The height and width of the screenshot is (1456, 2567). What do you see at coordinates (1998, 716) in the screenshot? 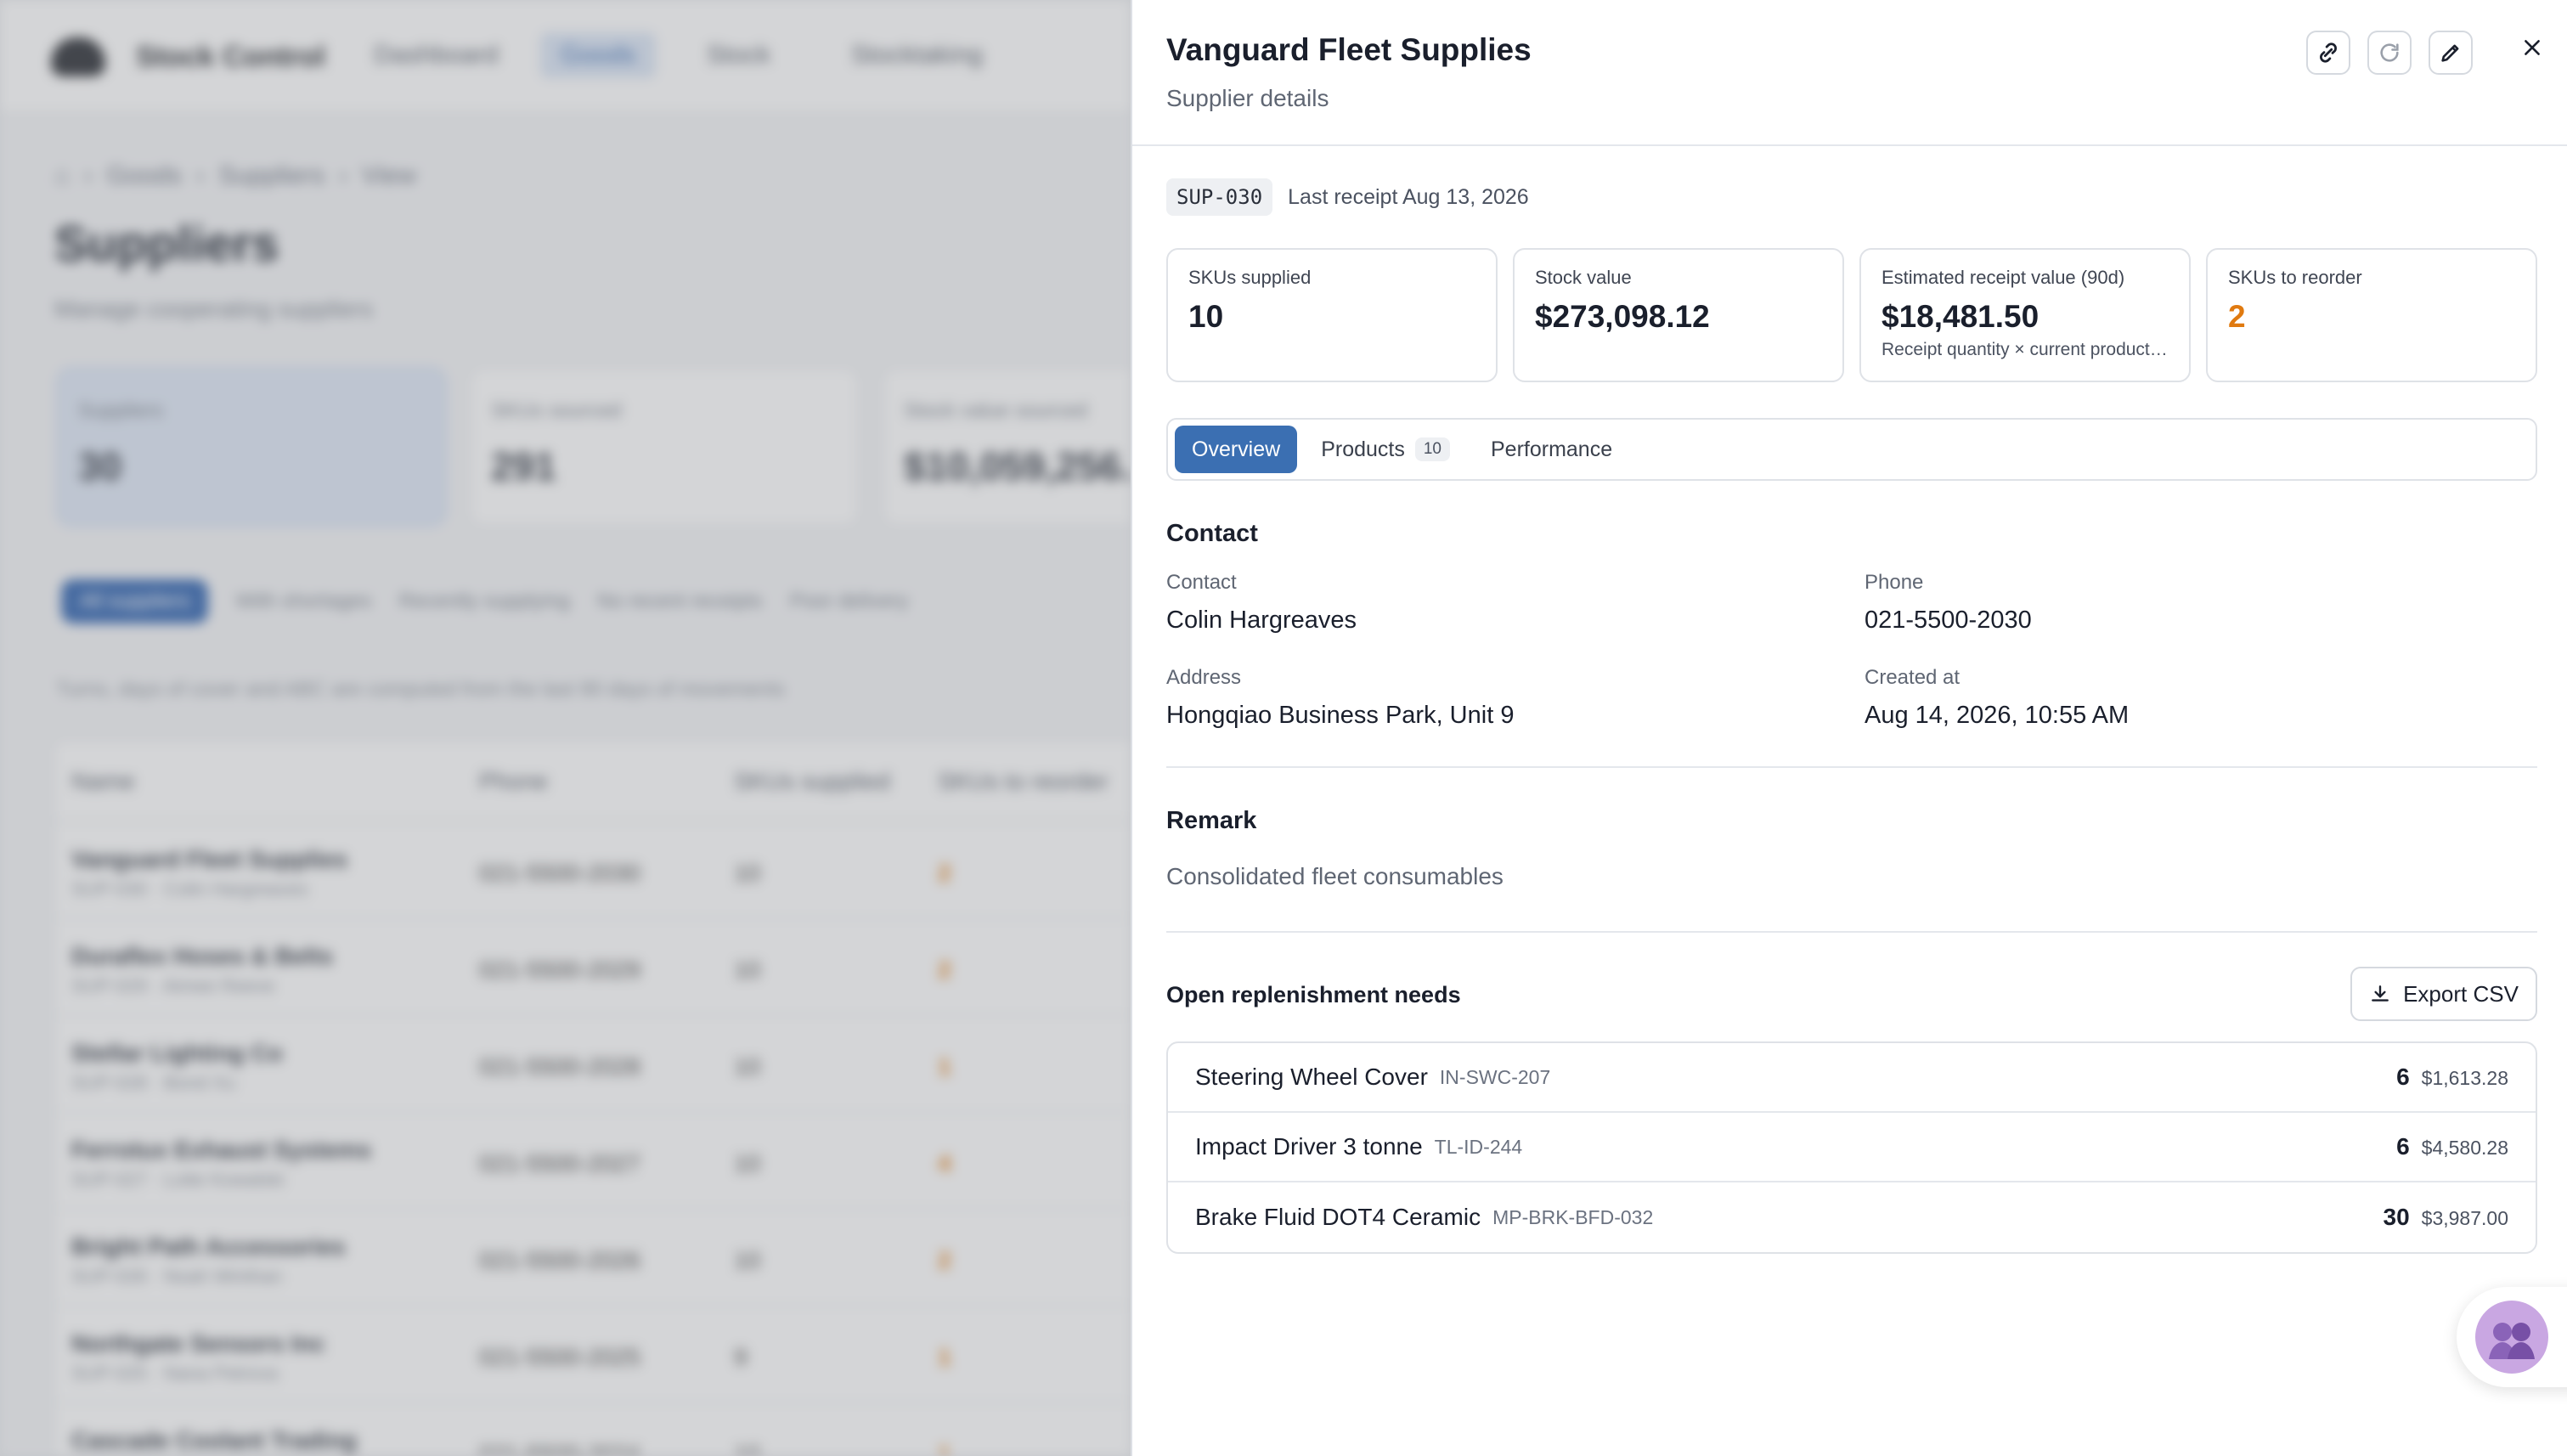
I see `created-at-value: Aug 14, 2026, 10:55 AM` at bounding box center [1998, 716].